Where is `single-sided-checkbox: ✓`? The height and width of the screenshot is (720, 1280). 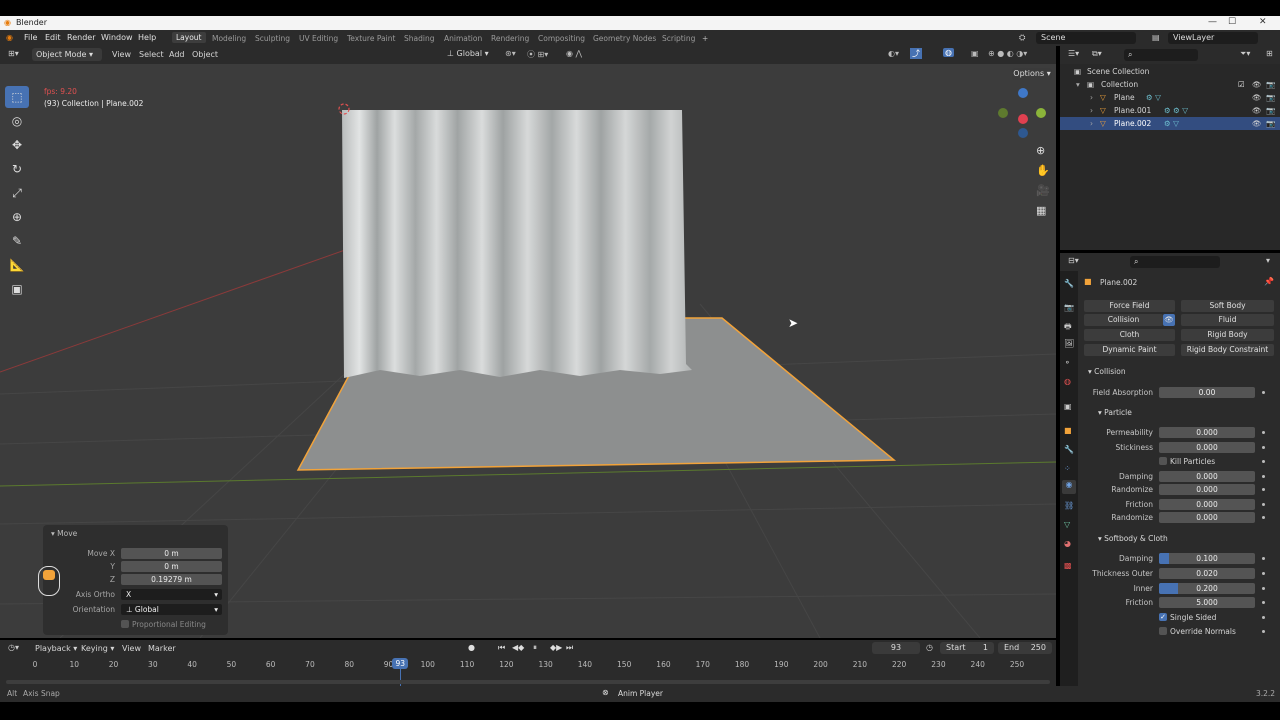
single-sided-checkbox: ✓ is located at coordinates (1163, 617).